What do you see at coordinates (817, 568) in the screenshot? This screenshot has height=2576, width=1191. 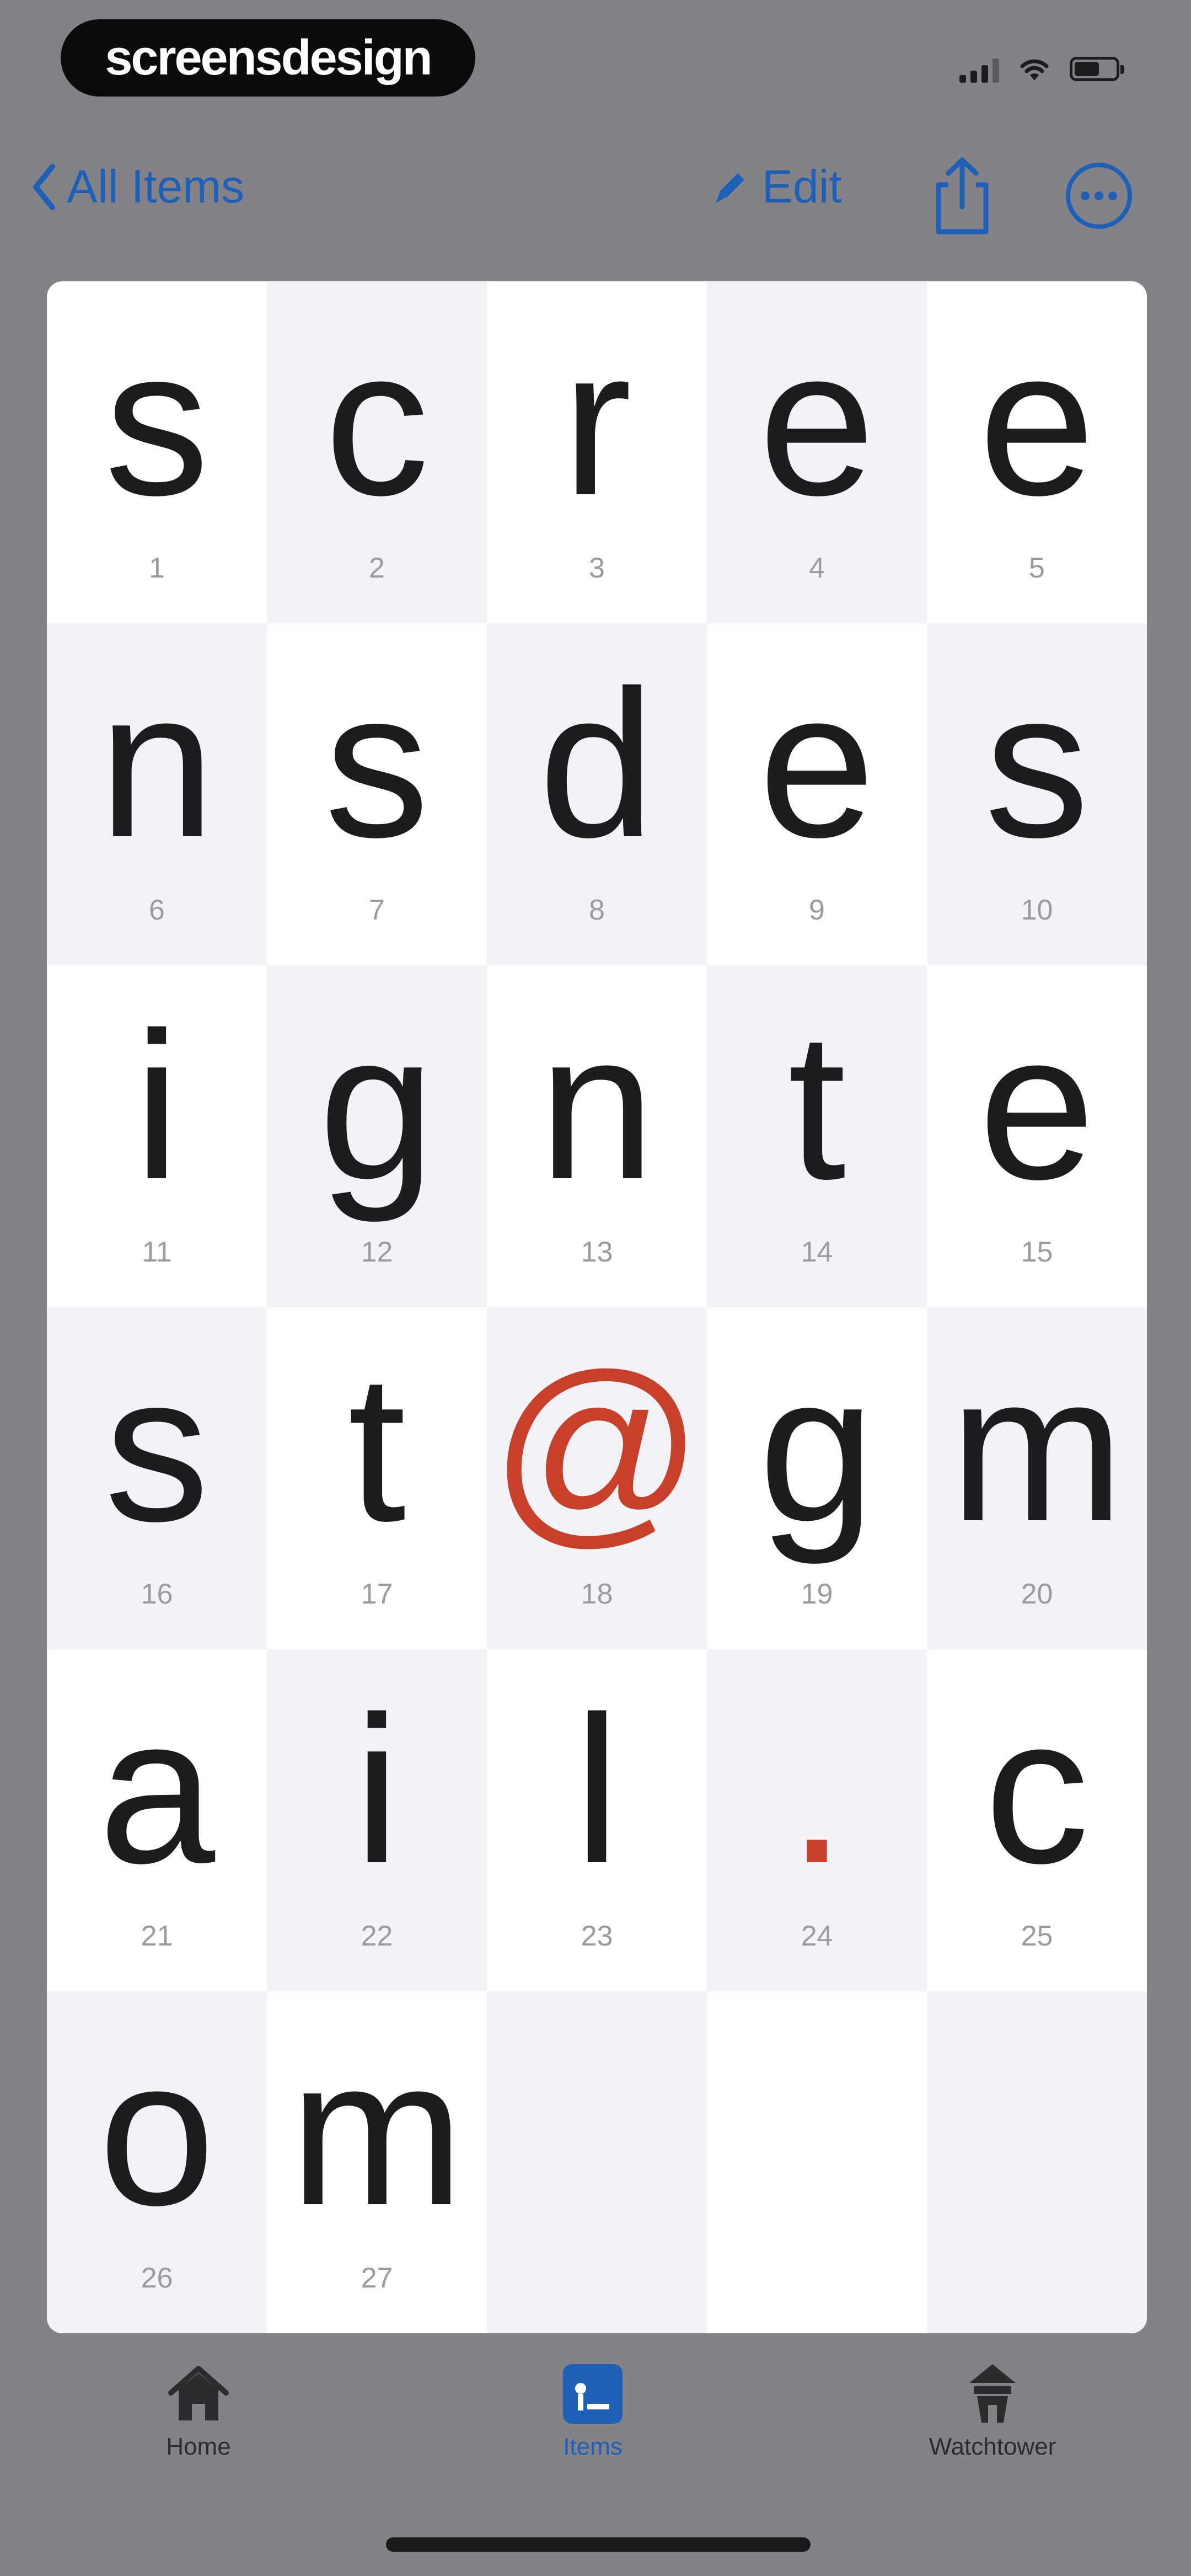 I see `cell-index: 4` at bounding box center [817, 568].